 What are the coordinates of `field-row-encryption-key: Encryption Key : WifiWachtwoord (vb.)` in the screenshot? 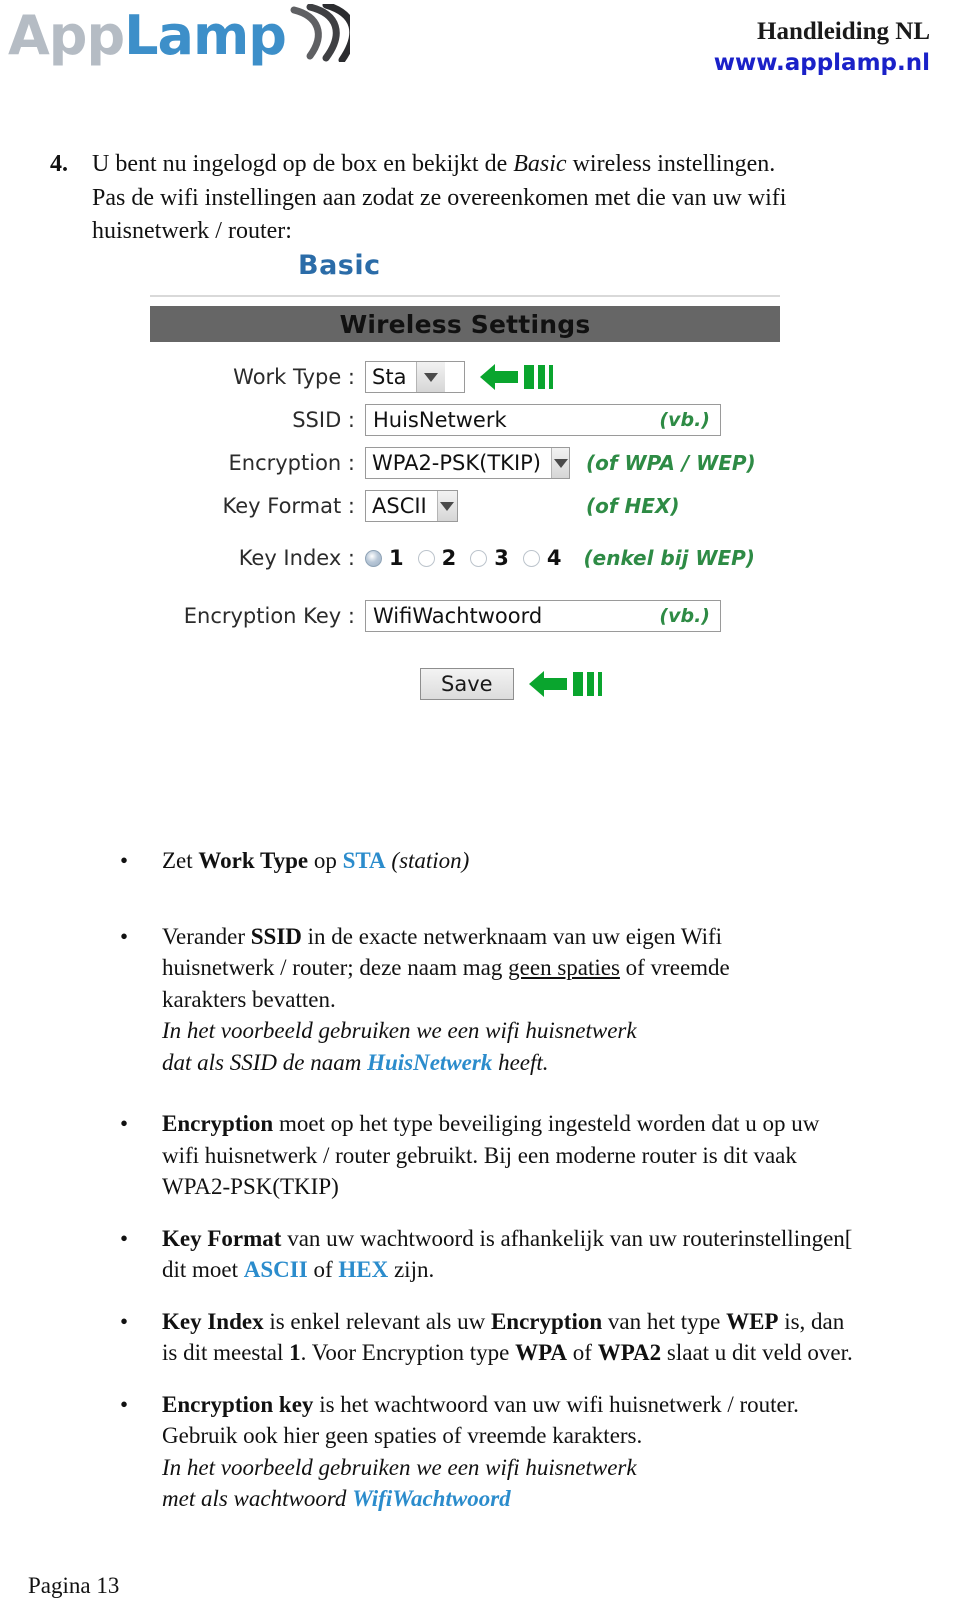 It's located at (465, 616).